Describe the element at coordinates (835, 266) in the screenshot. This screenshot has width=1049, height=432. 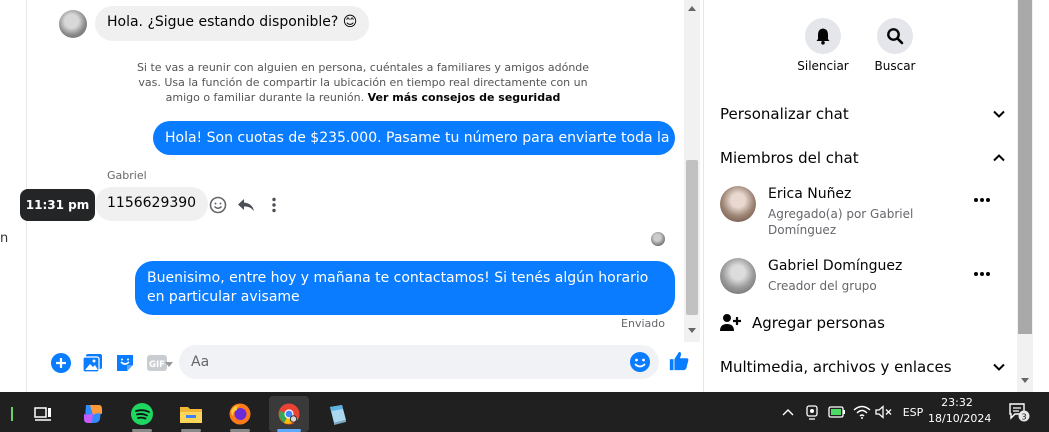
I see `member-name: Gabriel Domínguez` at that location.